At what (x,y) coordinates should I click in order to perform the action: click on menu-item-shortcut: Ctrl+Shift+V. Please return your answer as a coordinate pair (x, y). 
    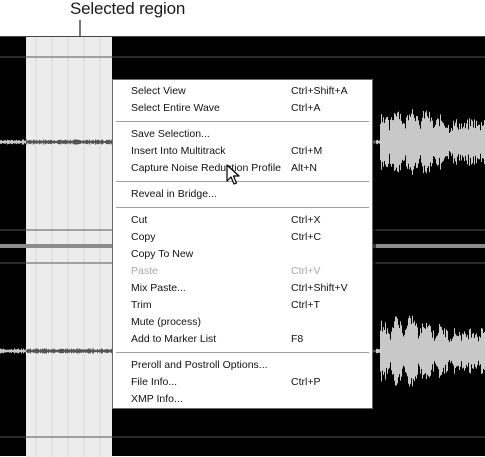
    Looking at the image, I should click on (319, 288).